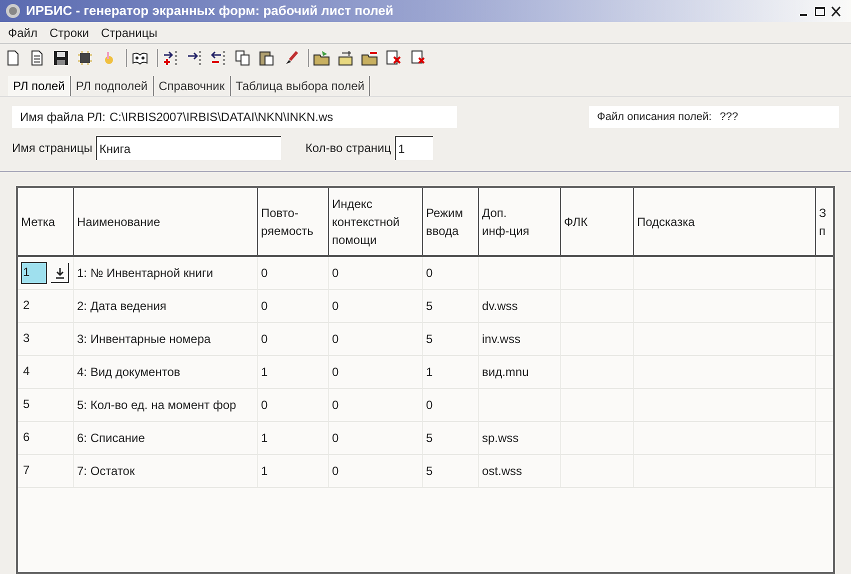 This screenshot has width=851, height=574. What do you see at coordinates (243, 58) in the screenshot?
I see `copy-icon` at bounding box center [243, 58].